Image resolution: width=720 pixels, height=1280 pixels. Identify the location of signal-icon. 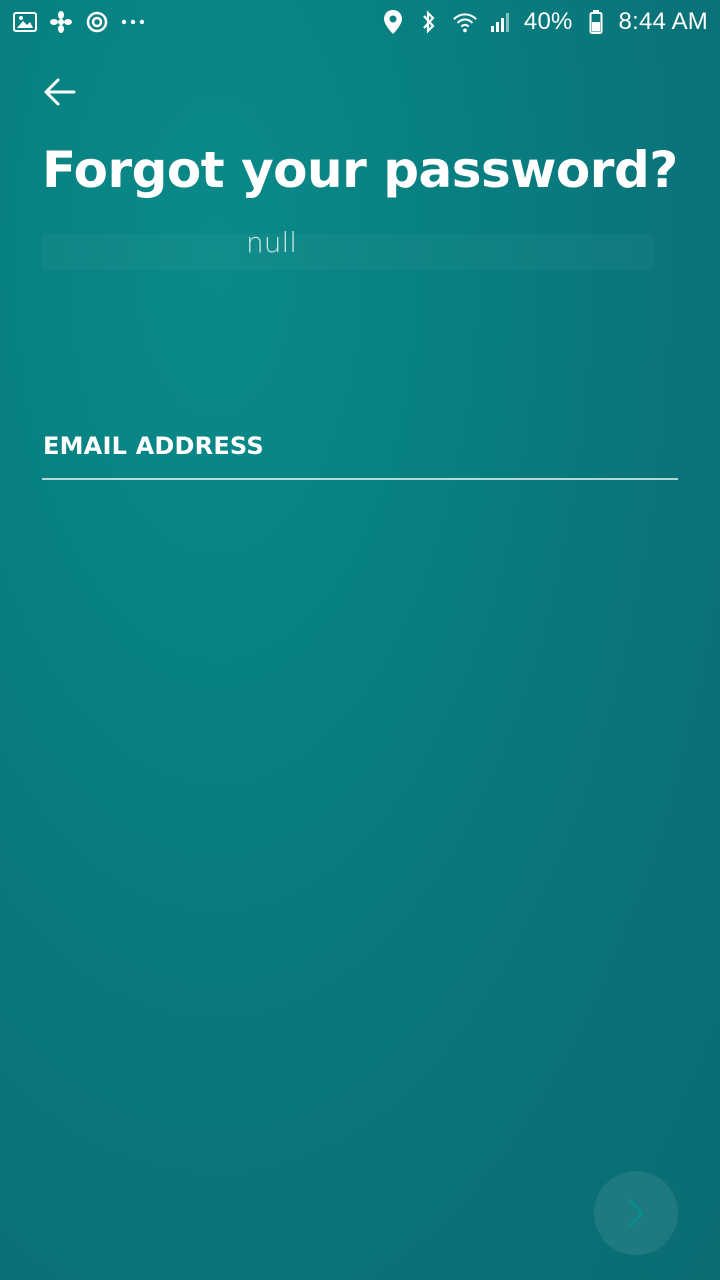
(501, 22).